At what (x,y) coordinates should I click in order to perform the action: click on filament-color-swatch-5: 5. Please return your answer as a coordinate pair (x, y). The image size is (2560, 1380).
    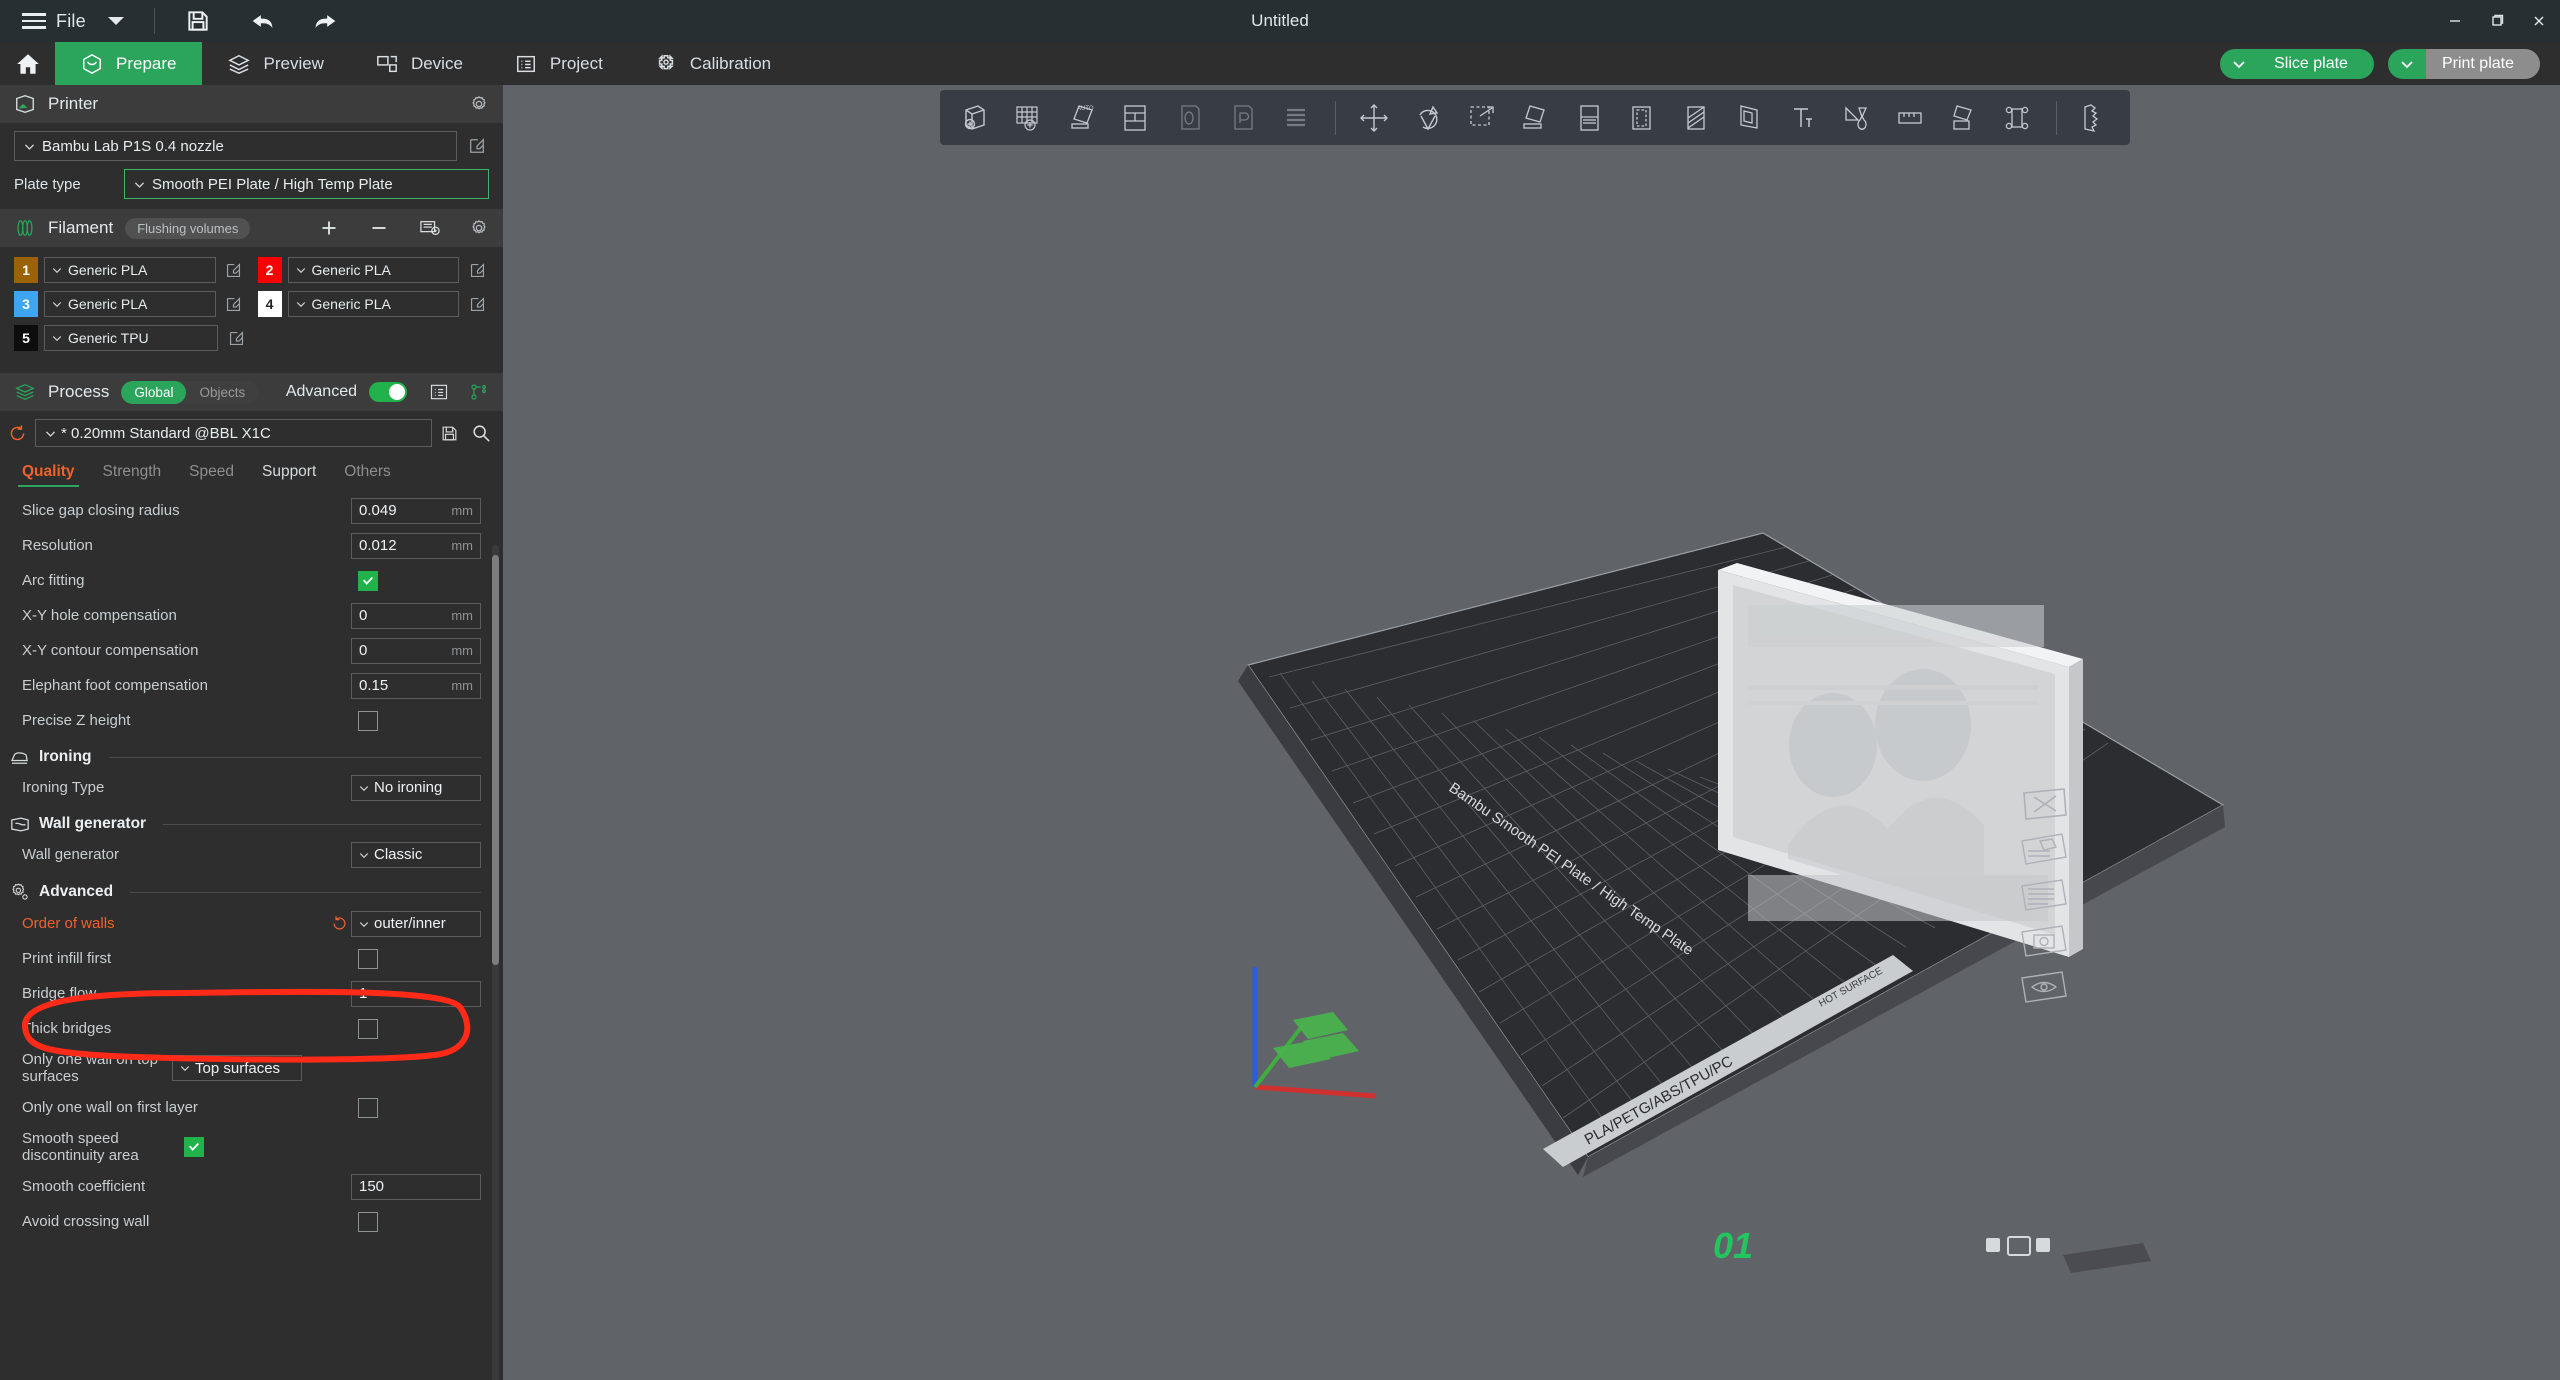
    Looking at the image, I should click on (26, 338).